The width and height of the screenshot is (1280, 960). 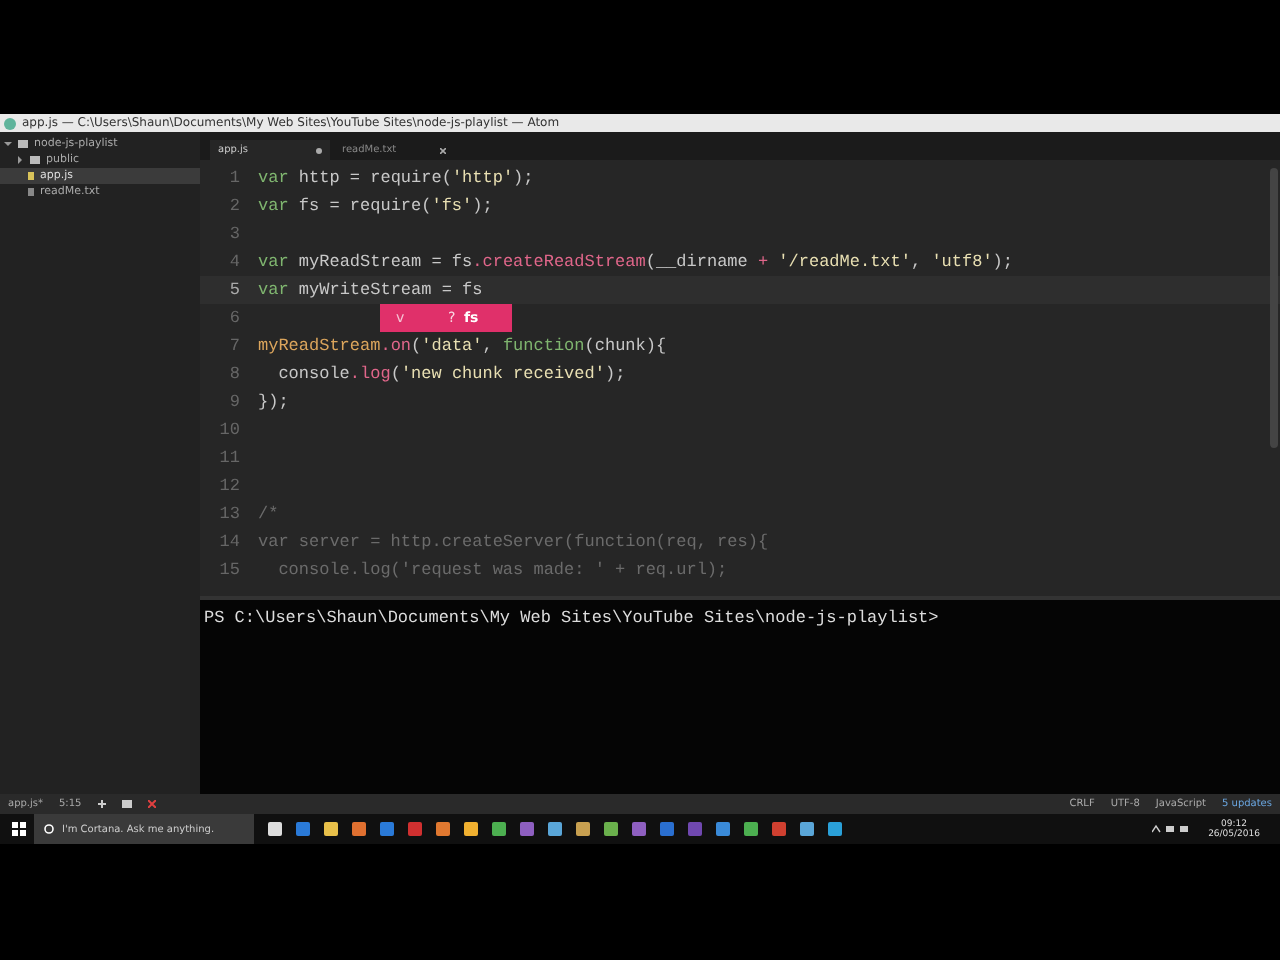 What do you see at coordinates (228, 514) in the screenshot?
I see `line-number: 13` at bounding box center [228, 514].